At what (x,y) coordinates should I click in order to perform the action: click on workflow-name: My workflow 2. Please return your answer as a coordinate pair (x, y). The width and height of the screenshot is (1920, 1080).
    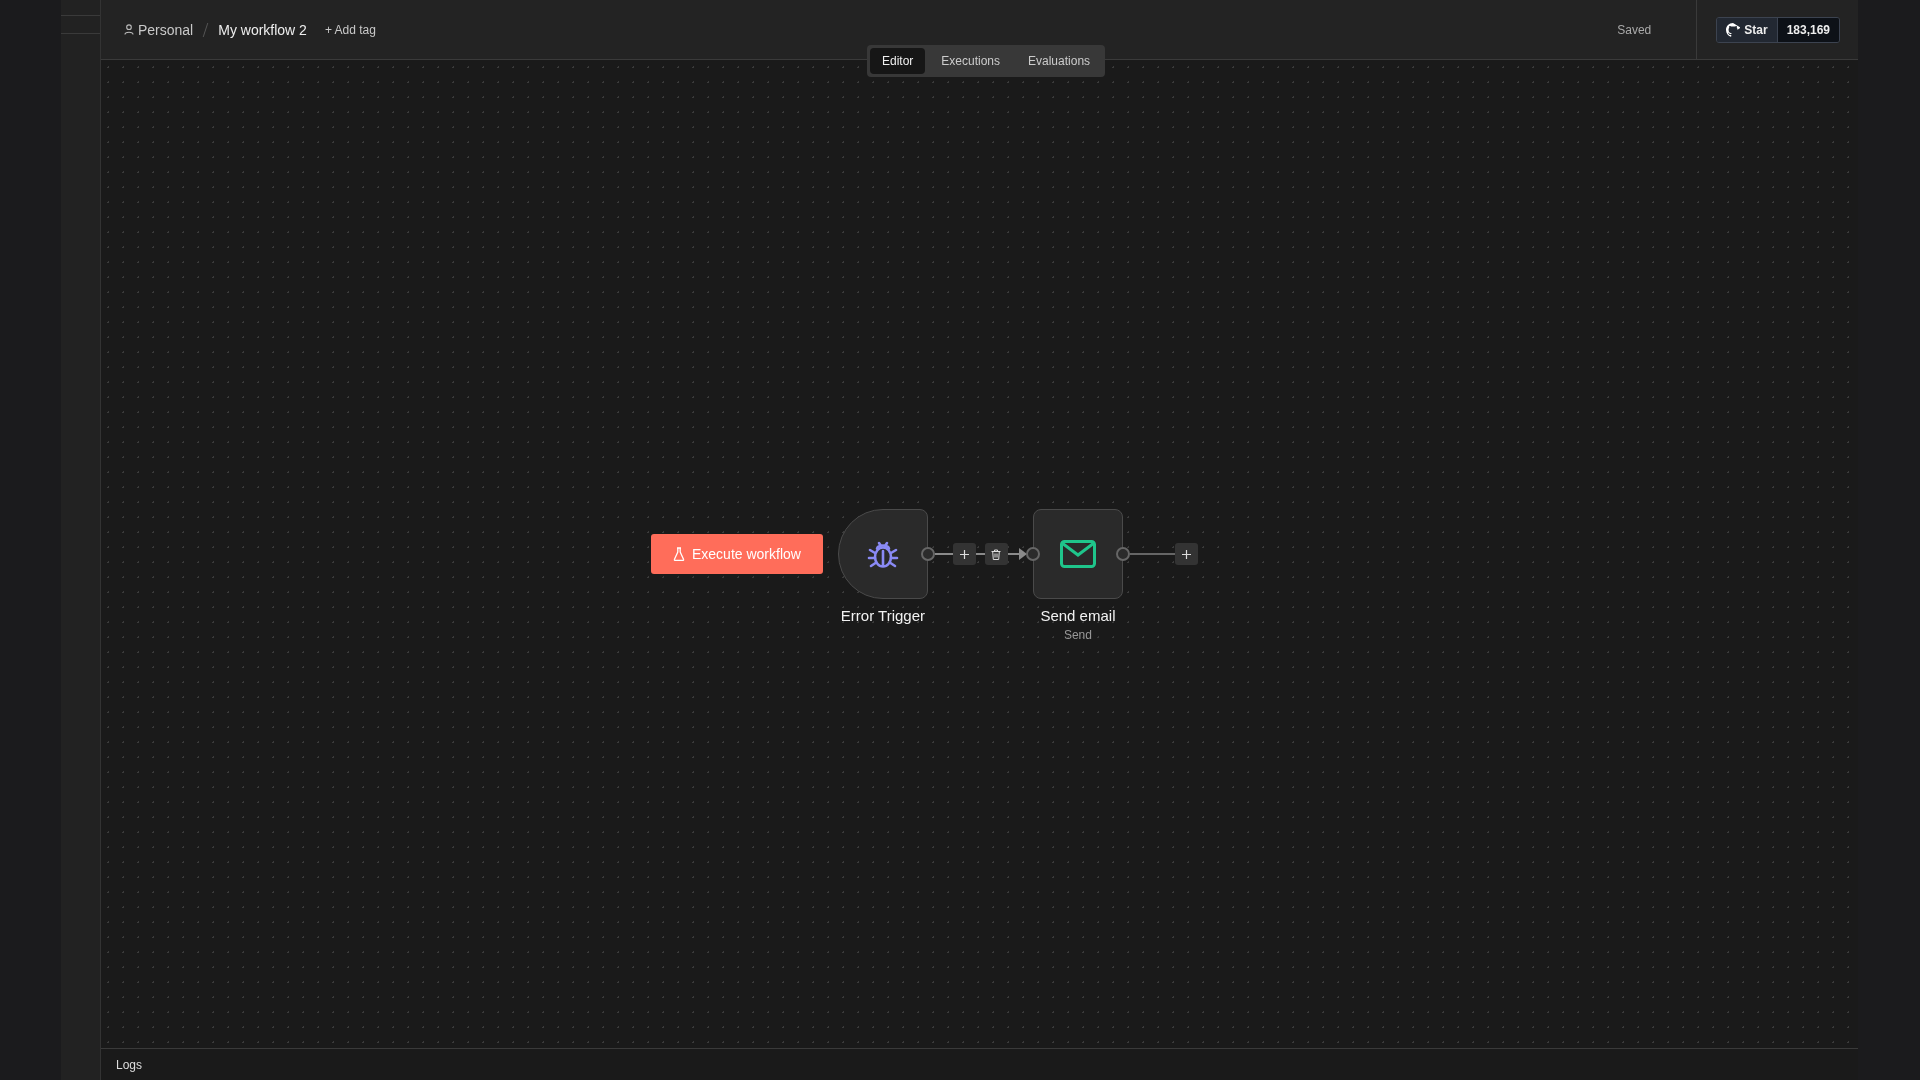
    Looking at the image, I should click on (262, 29).